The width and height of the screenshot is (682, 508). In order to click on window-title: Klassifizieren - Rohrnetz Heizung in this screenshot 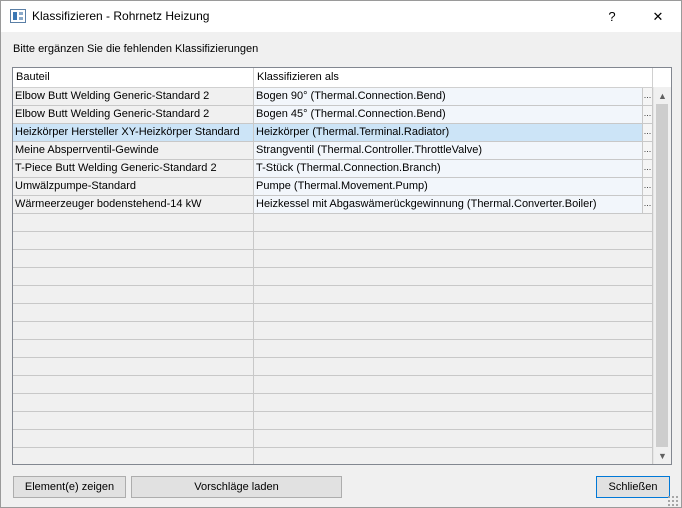, I will do `click(121, 16)`.